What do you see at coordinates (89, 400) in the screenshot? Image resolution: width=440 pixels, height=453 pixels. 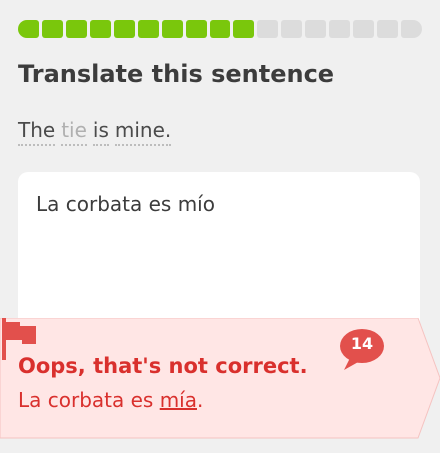 I see `correct-answer-prefix: La corbata es` at bounding box center [89, 400].